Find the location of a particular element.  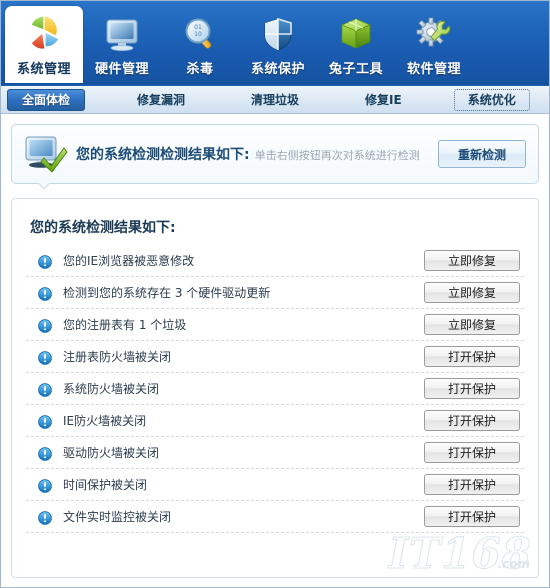

result-row: 系统防火墙被关闭 打开保护 is located at coordinates (275, 389).